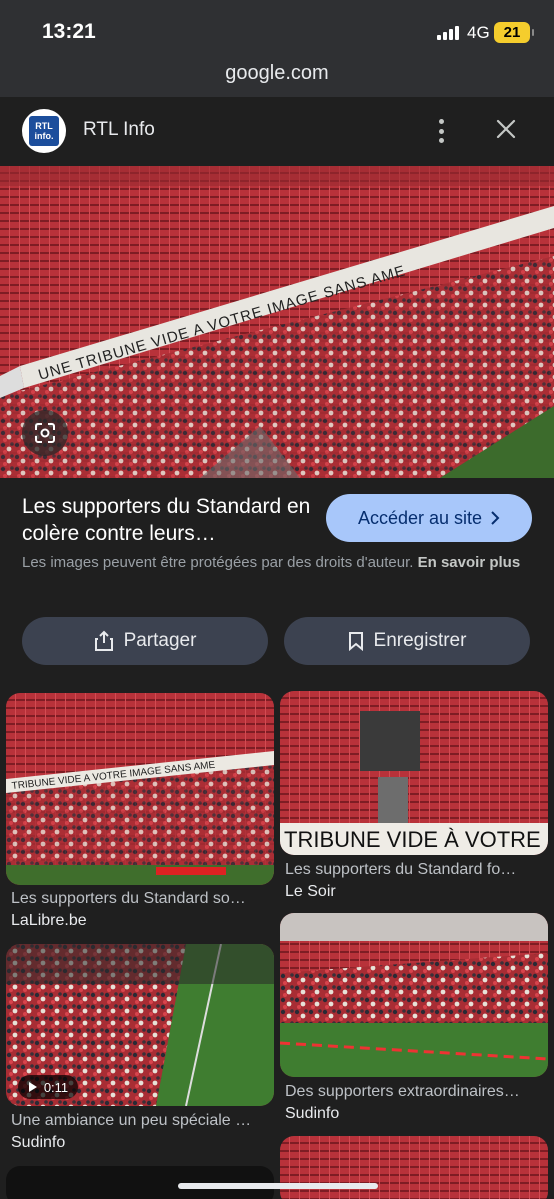 This screenshot has height=1199, width=554. I want to click on network-type: 4G, so click(478, 32).